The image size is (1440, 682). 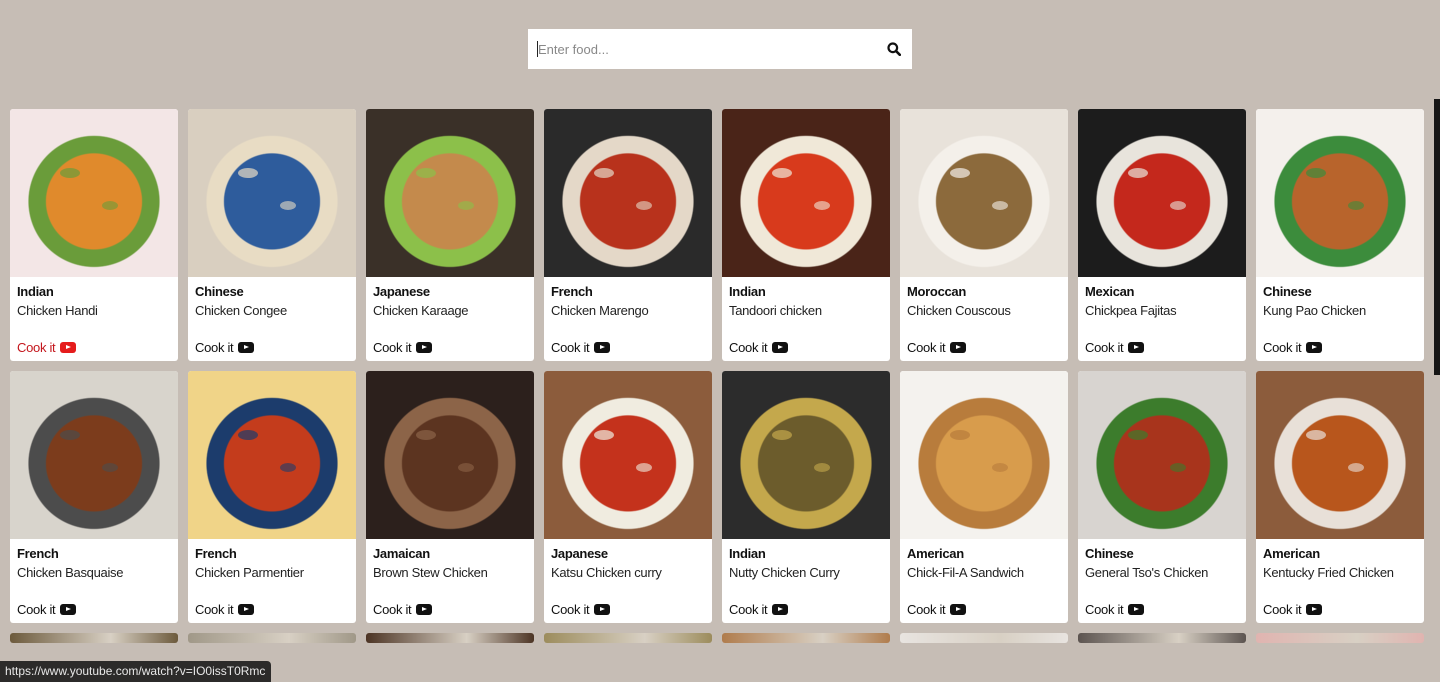 I want to click on recipe-cuisine: Mexican, so click(x=1110, y=291).